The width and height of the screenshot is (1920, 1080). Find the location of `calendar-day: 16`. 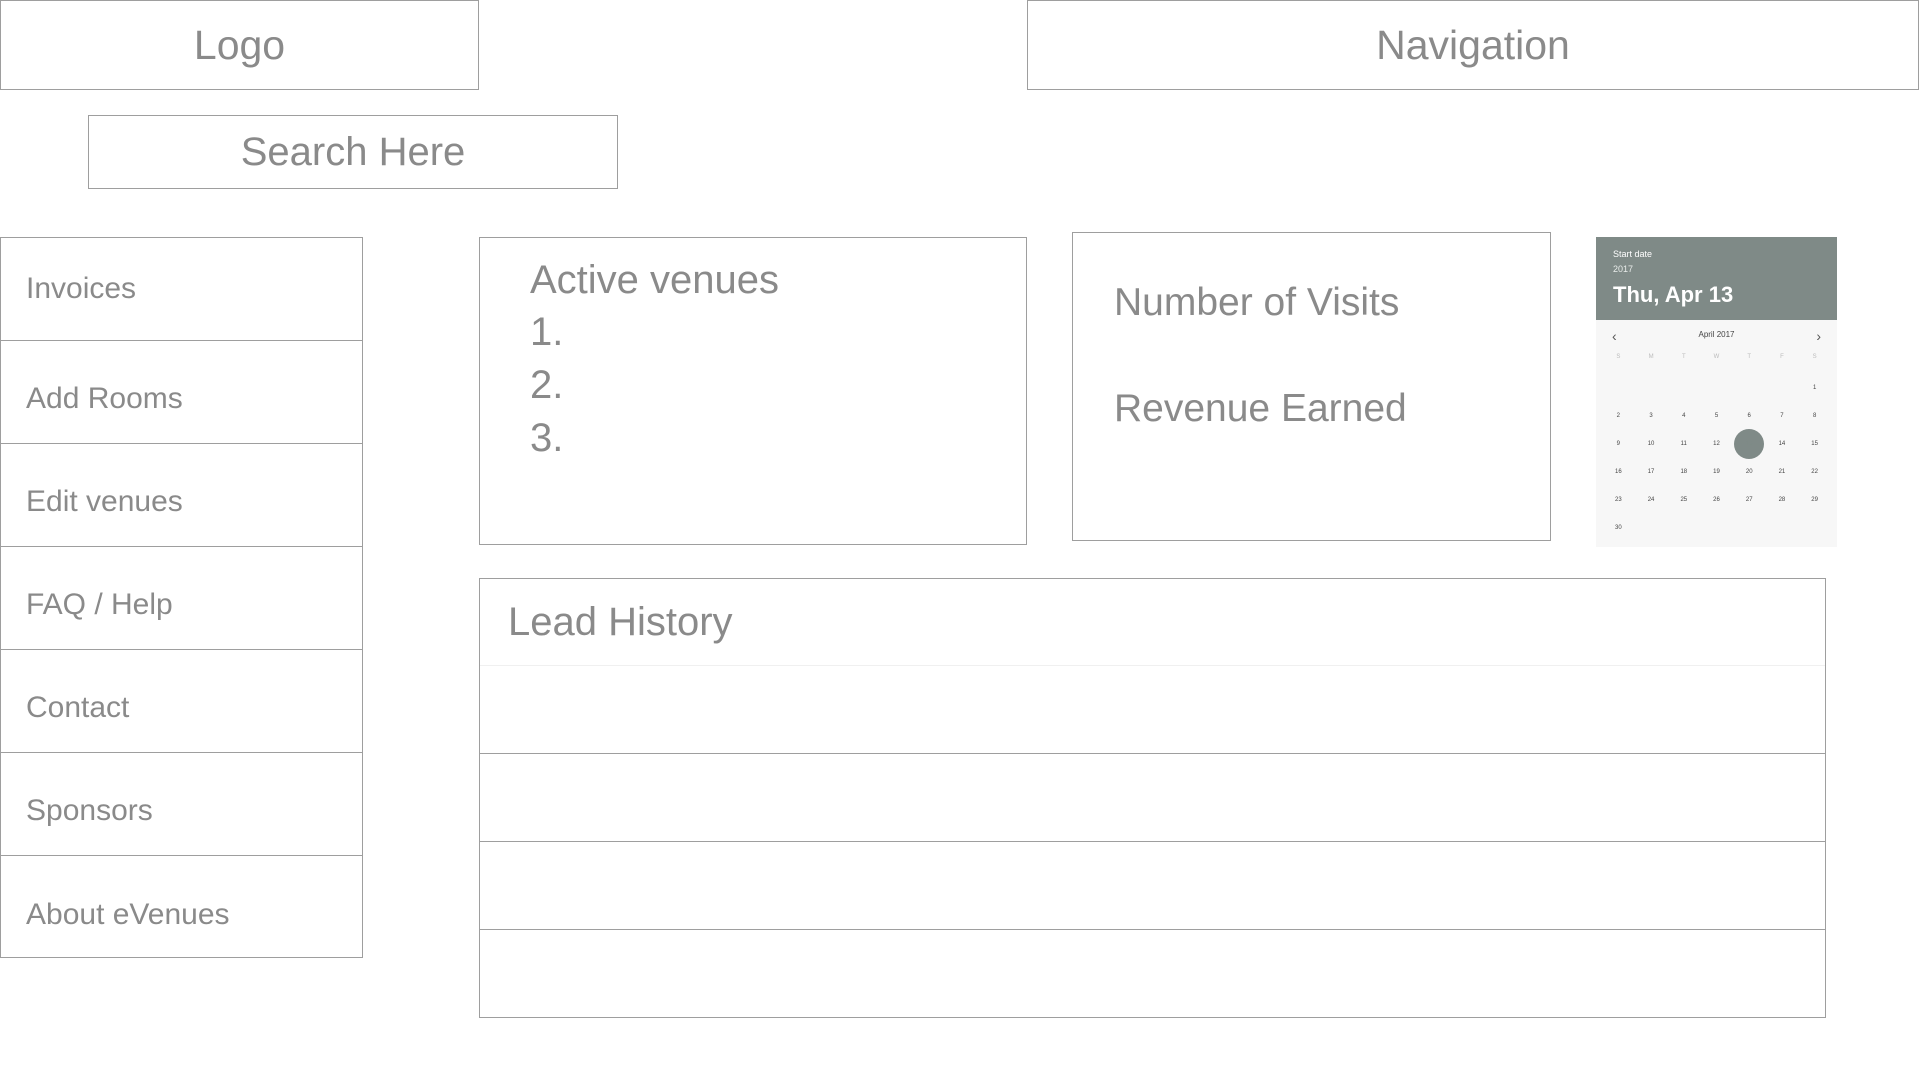

calendar-day: 16 is located at coordinates (1618, 472).